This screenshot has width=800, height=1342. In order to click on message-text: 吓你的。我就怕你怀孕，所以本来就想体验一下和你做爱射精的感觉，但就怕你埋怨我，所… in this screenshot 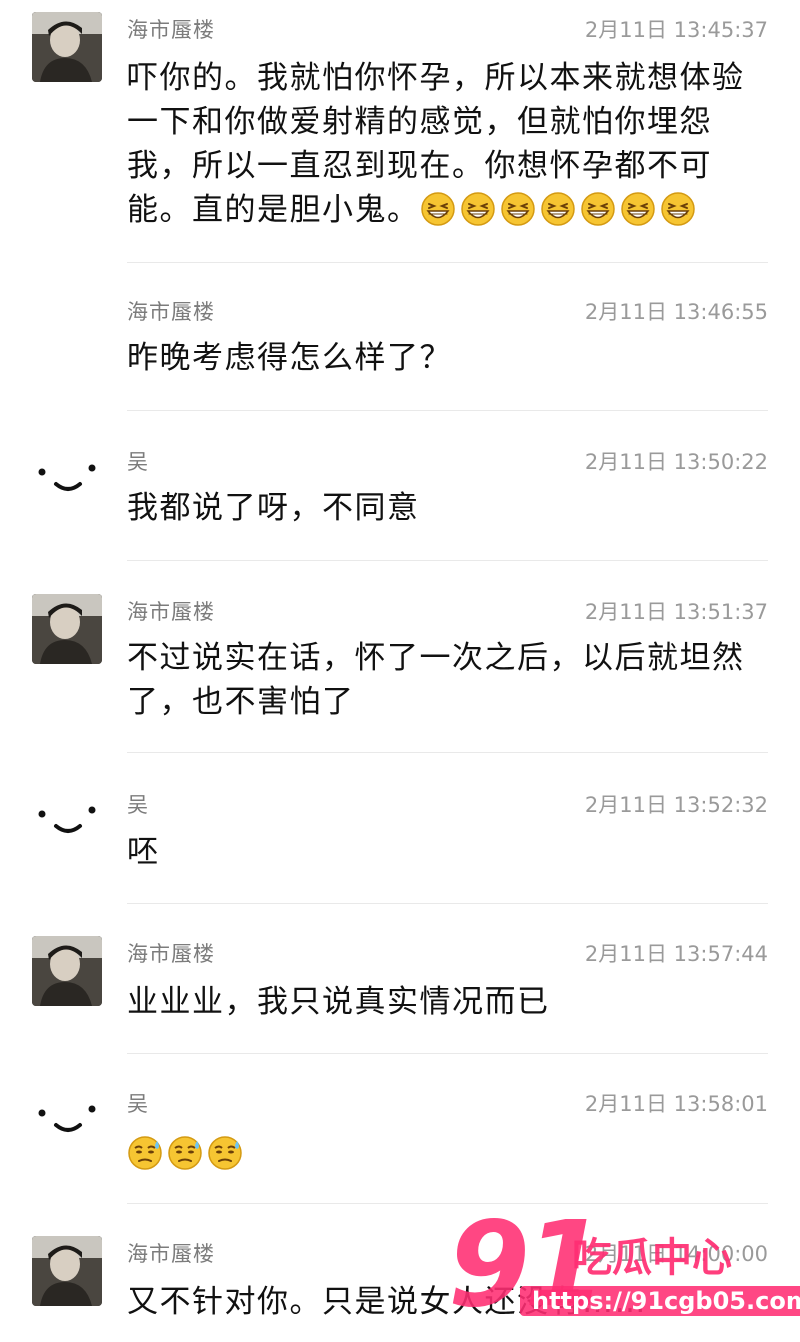, I will do `click(447, 144)`.